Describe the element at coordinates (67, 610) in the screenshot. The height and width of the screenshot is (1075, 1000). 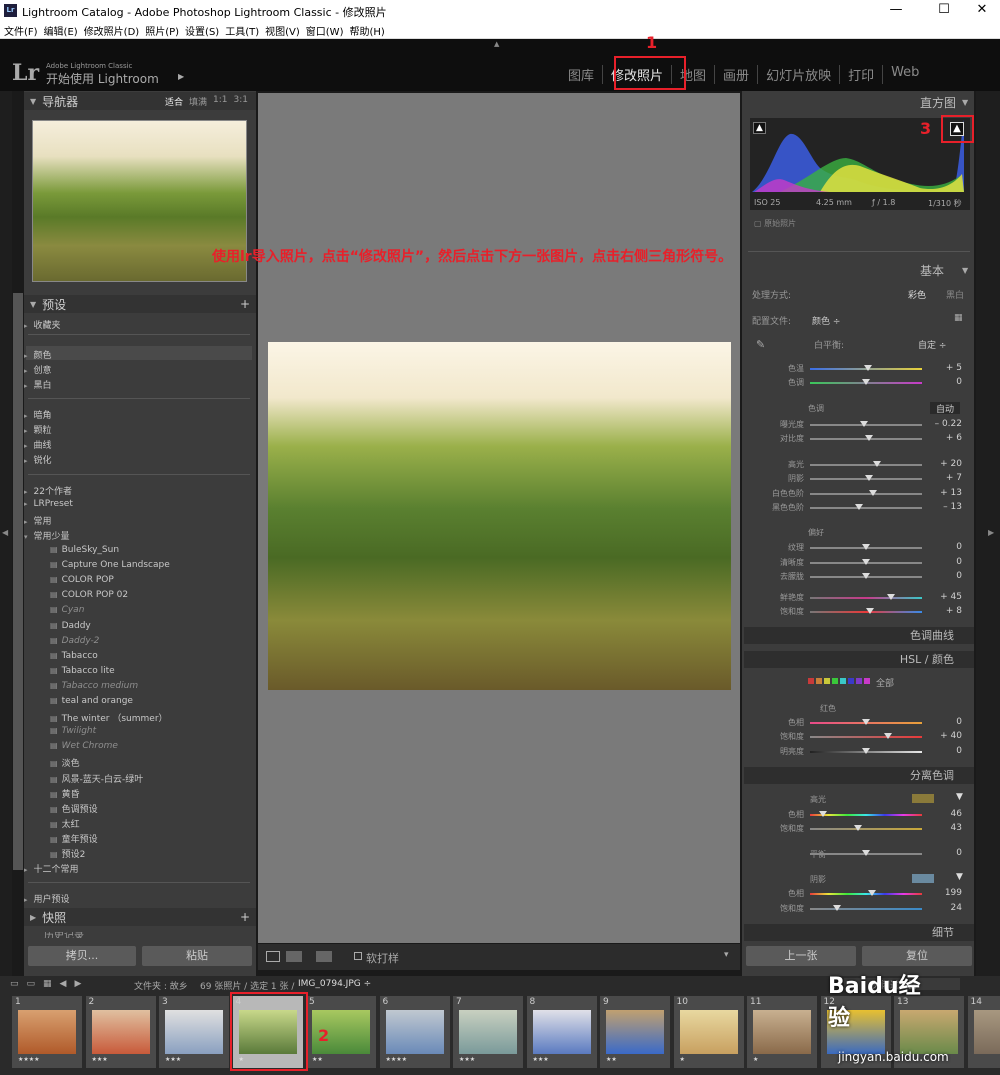
I see `preset-item: ▤ Cyan` at that location.